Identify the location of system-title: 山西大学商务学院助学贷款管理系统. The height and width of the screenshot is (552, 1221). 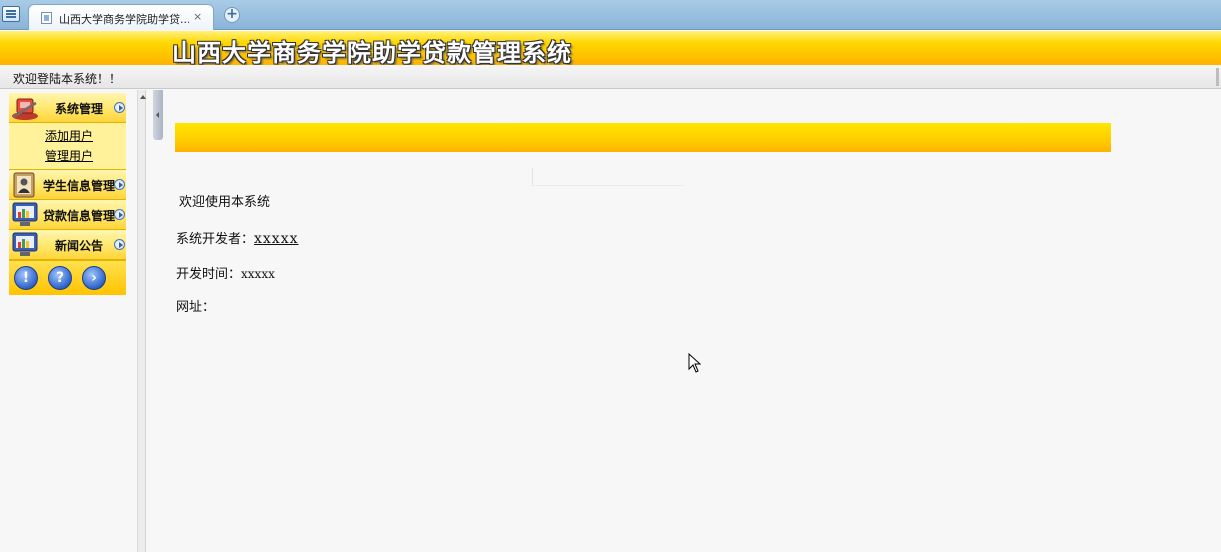
(372, 53).